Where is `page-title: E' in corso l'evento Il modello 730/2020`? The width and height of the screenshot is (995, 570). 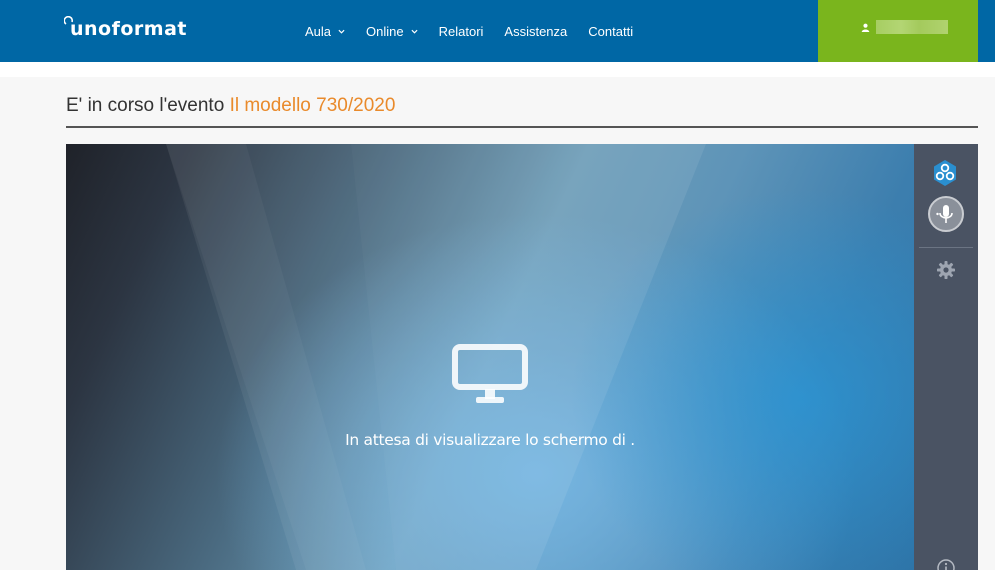
page-title: E' in corso l'evento Il modello 730/2020 is located at coordinates (230, 106).